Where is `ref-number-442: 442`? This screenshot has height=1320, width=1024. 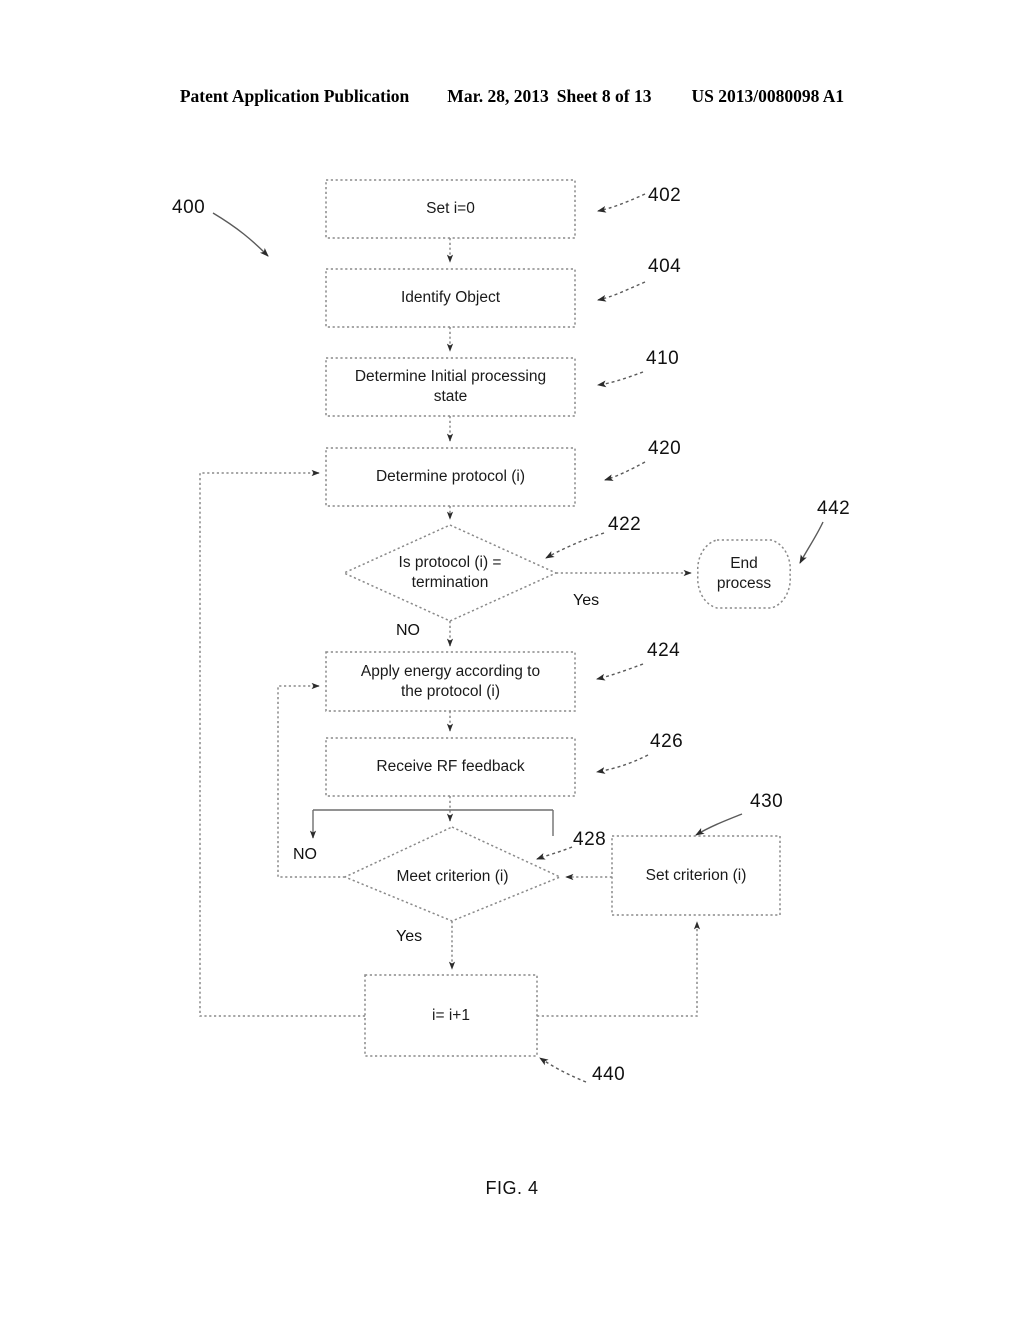
ref-number-442: 442 is located at coordinates (834, 508).